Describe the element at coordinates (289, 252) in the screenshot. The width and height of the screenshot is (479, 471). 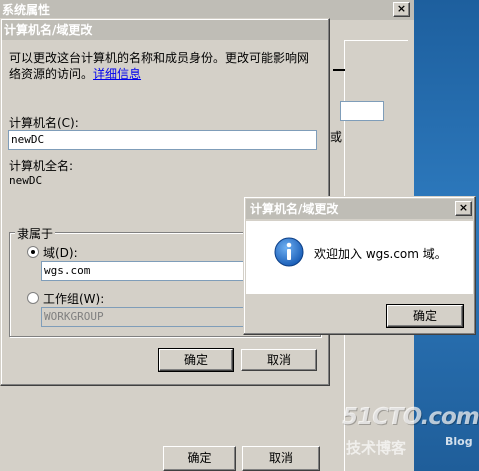
I see `info-icon` at that location.